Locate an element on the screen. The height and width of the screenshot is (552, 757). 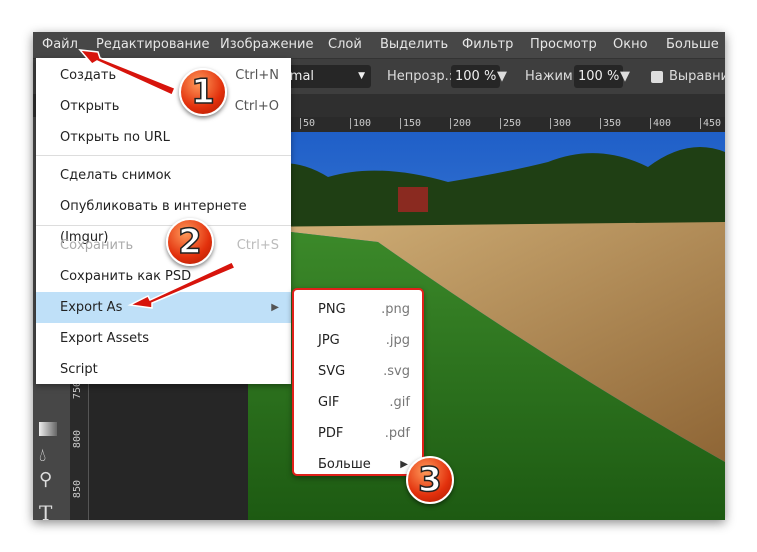
annotation-badge-1: 1 is located at coordinates (203, 92).